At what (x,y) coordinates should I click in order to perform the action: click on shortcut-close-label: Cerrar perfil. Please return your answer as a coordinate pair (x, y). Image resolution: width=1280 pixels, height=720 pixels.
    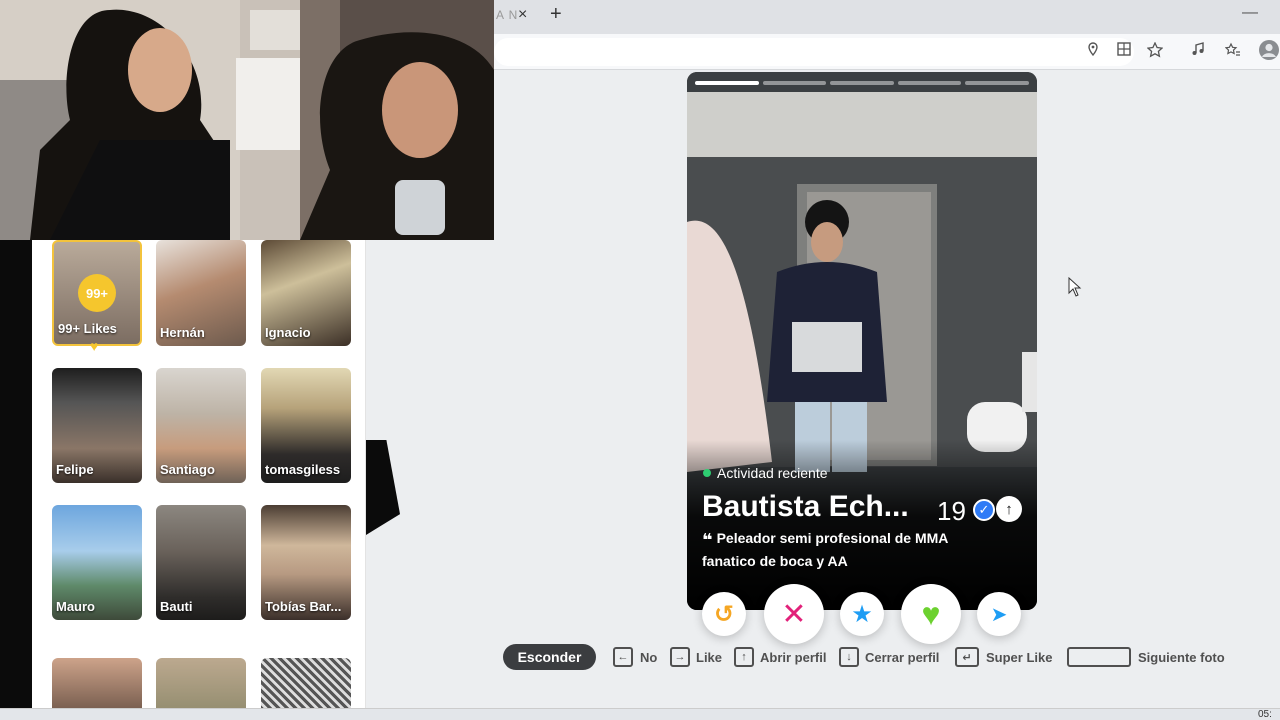
    Looking at the image, I should click on (902, 657).